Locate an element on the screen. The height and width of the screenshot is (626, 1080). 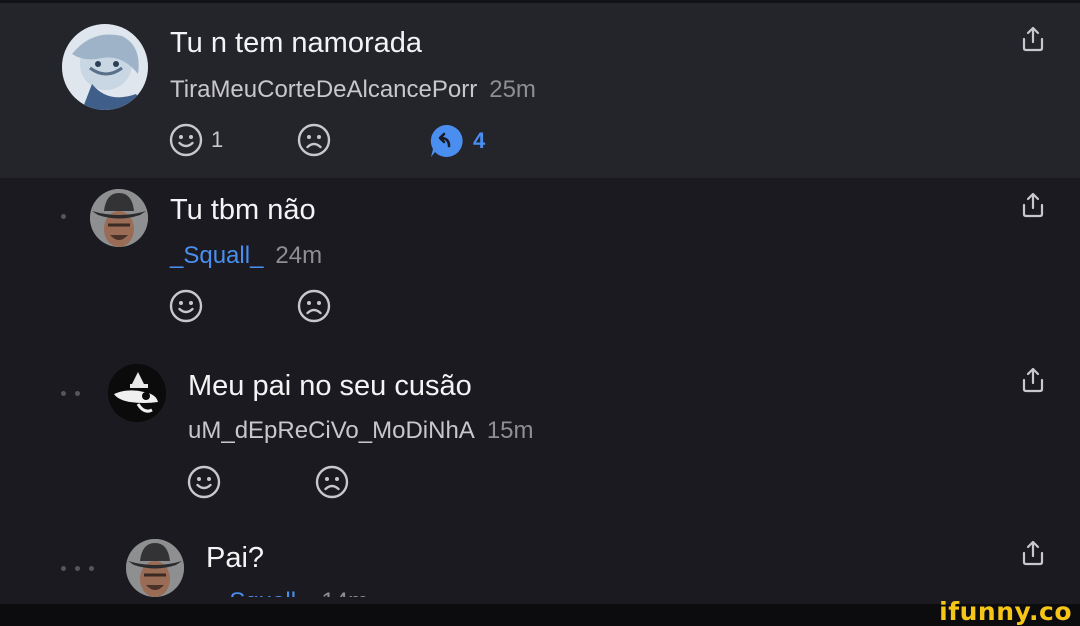
clipped-meta-row: _Squall_ 14m is located at coordinates (540, 591).